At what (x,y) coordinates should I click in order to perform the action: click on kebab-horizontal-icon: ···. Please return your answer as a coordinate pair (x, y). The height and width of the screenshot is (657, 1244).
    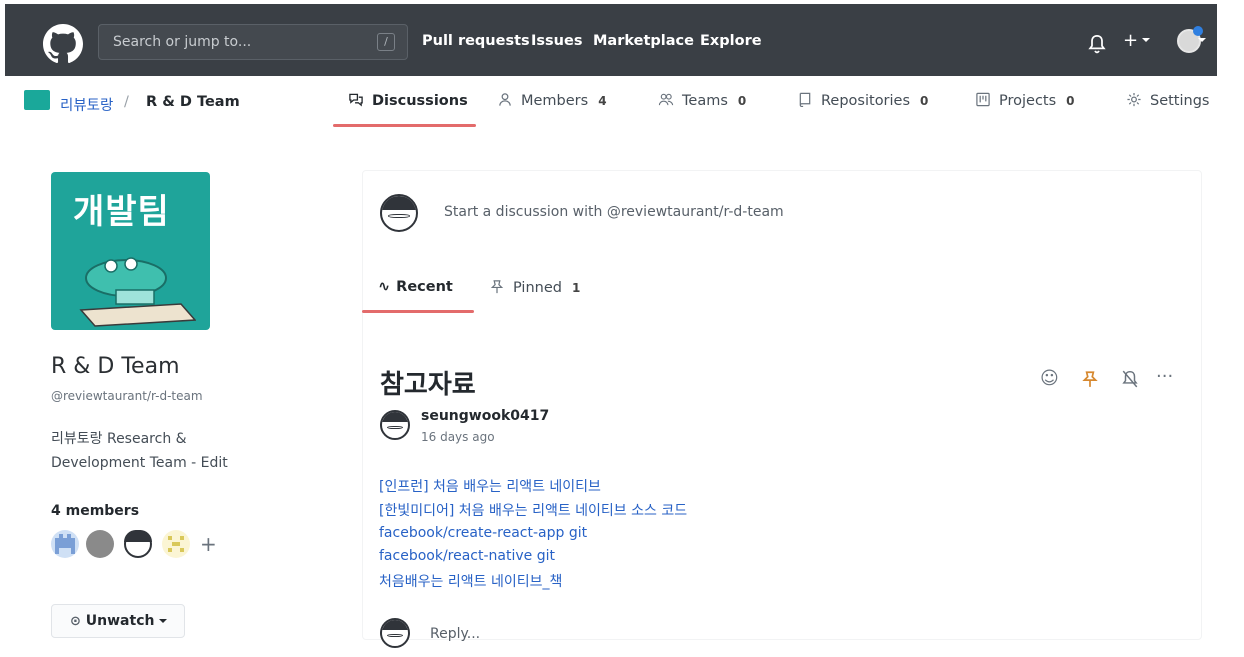
    Looking at the image, I should click on (1164, 376).